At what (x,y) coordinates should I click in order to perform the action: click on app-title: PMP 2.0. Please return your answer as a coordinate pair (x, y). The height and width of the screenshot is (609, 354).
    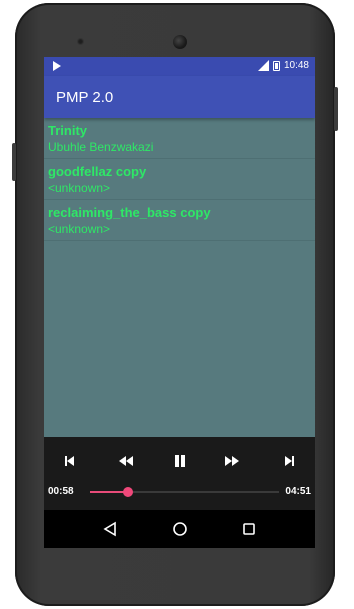
    Looking at the image, I should click on (85, 97).